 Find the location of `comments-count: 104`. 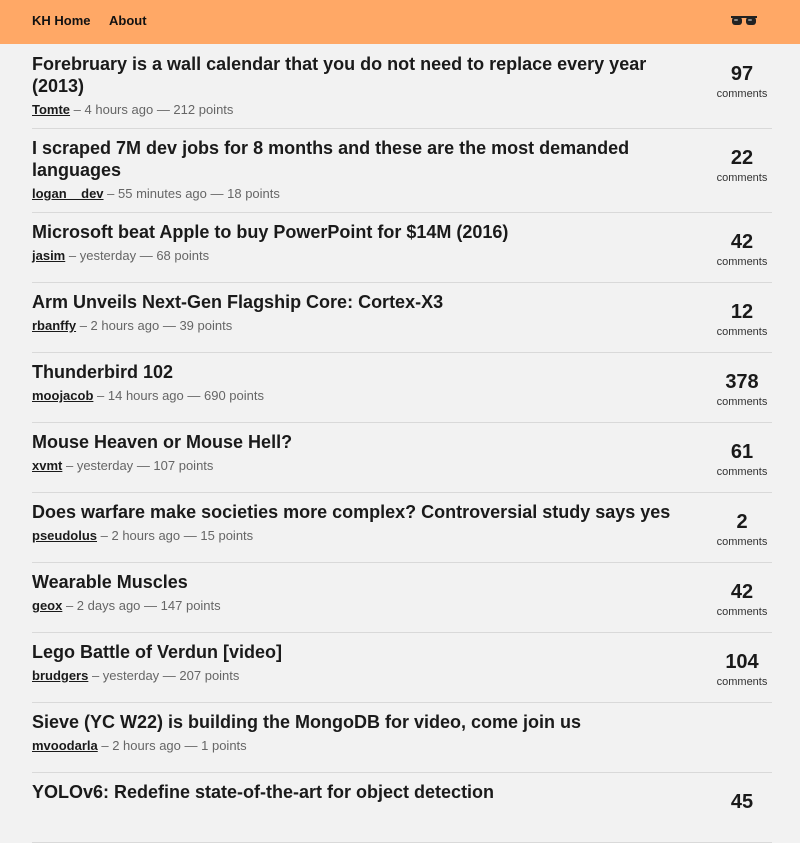

comments-count: 104 is located at coordinates (742, 662).